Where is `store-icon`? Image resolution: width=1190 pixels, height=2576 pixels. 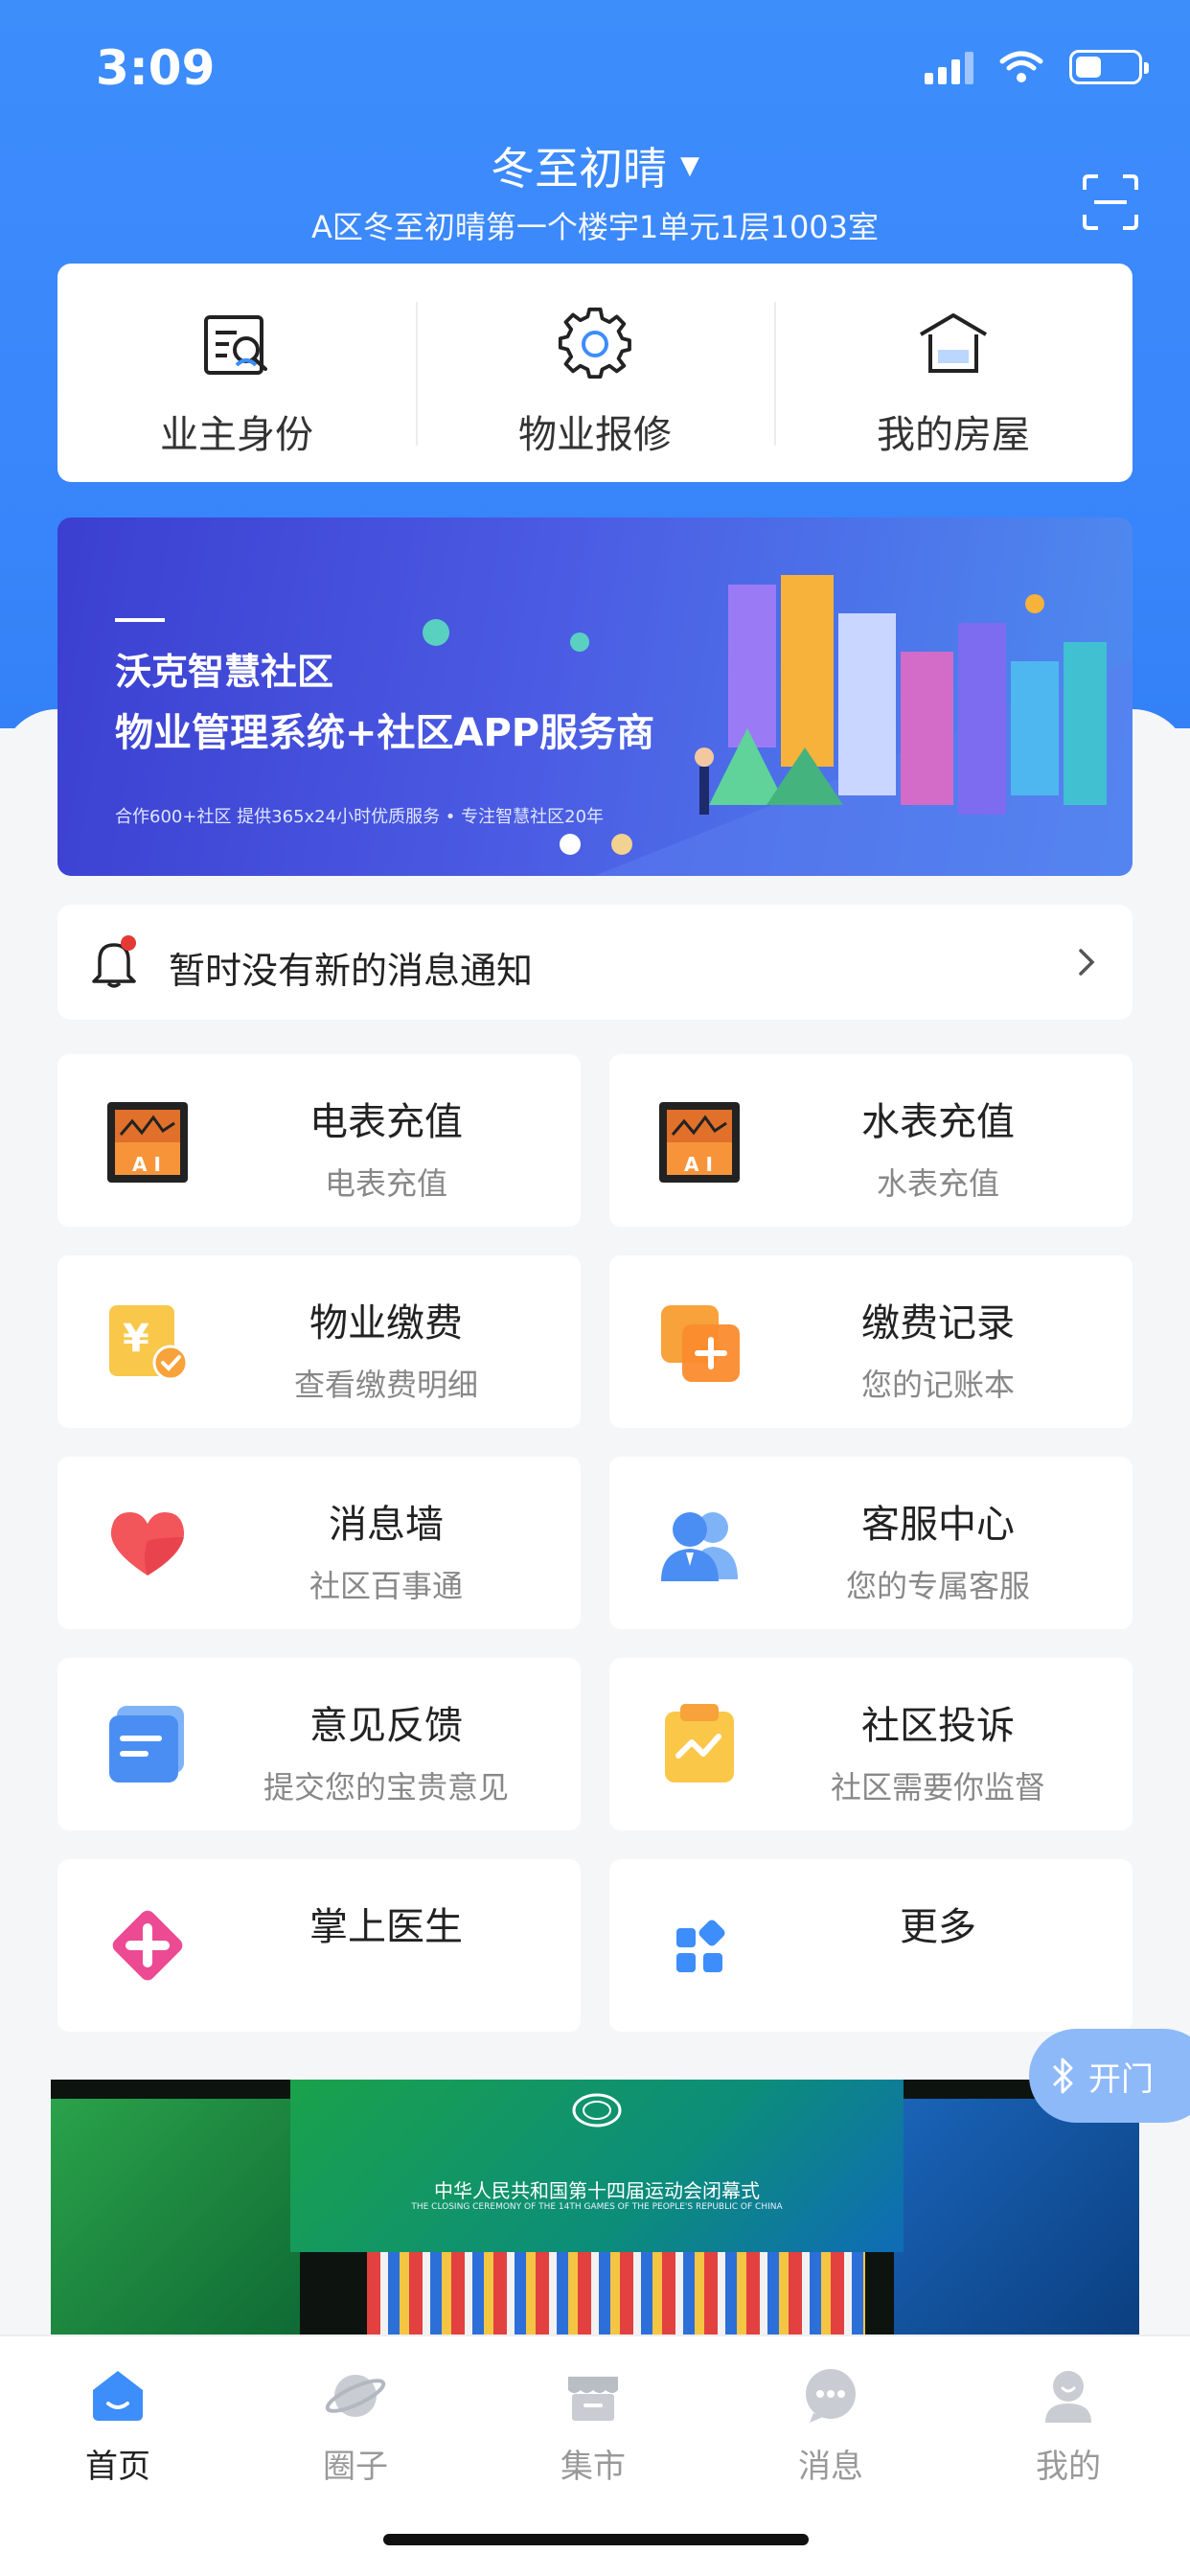
store-icon is located at coordinates (593, 2399).